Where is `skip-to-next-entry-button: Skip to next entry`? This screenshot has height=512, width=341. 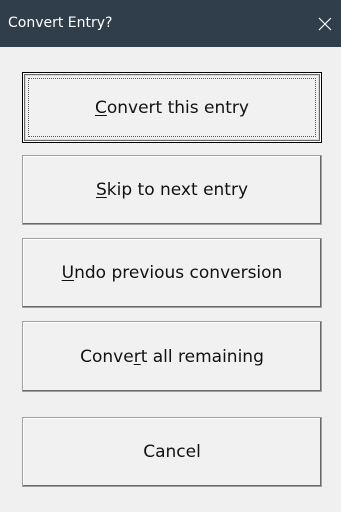
skip-to-next-entry-button: Skip to next entry is located at coordinates (172, 190).